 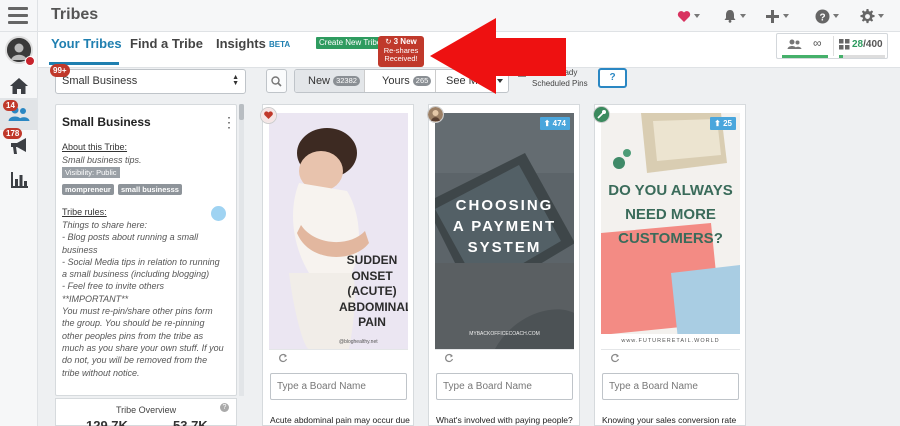 What do you see at coordinates (100, 81) in the screenshot?
I see `tribe-select-value: Small Business` at bounding box center [100, 81].